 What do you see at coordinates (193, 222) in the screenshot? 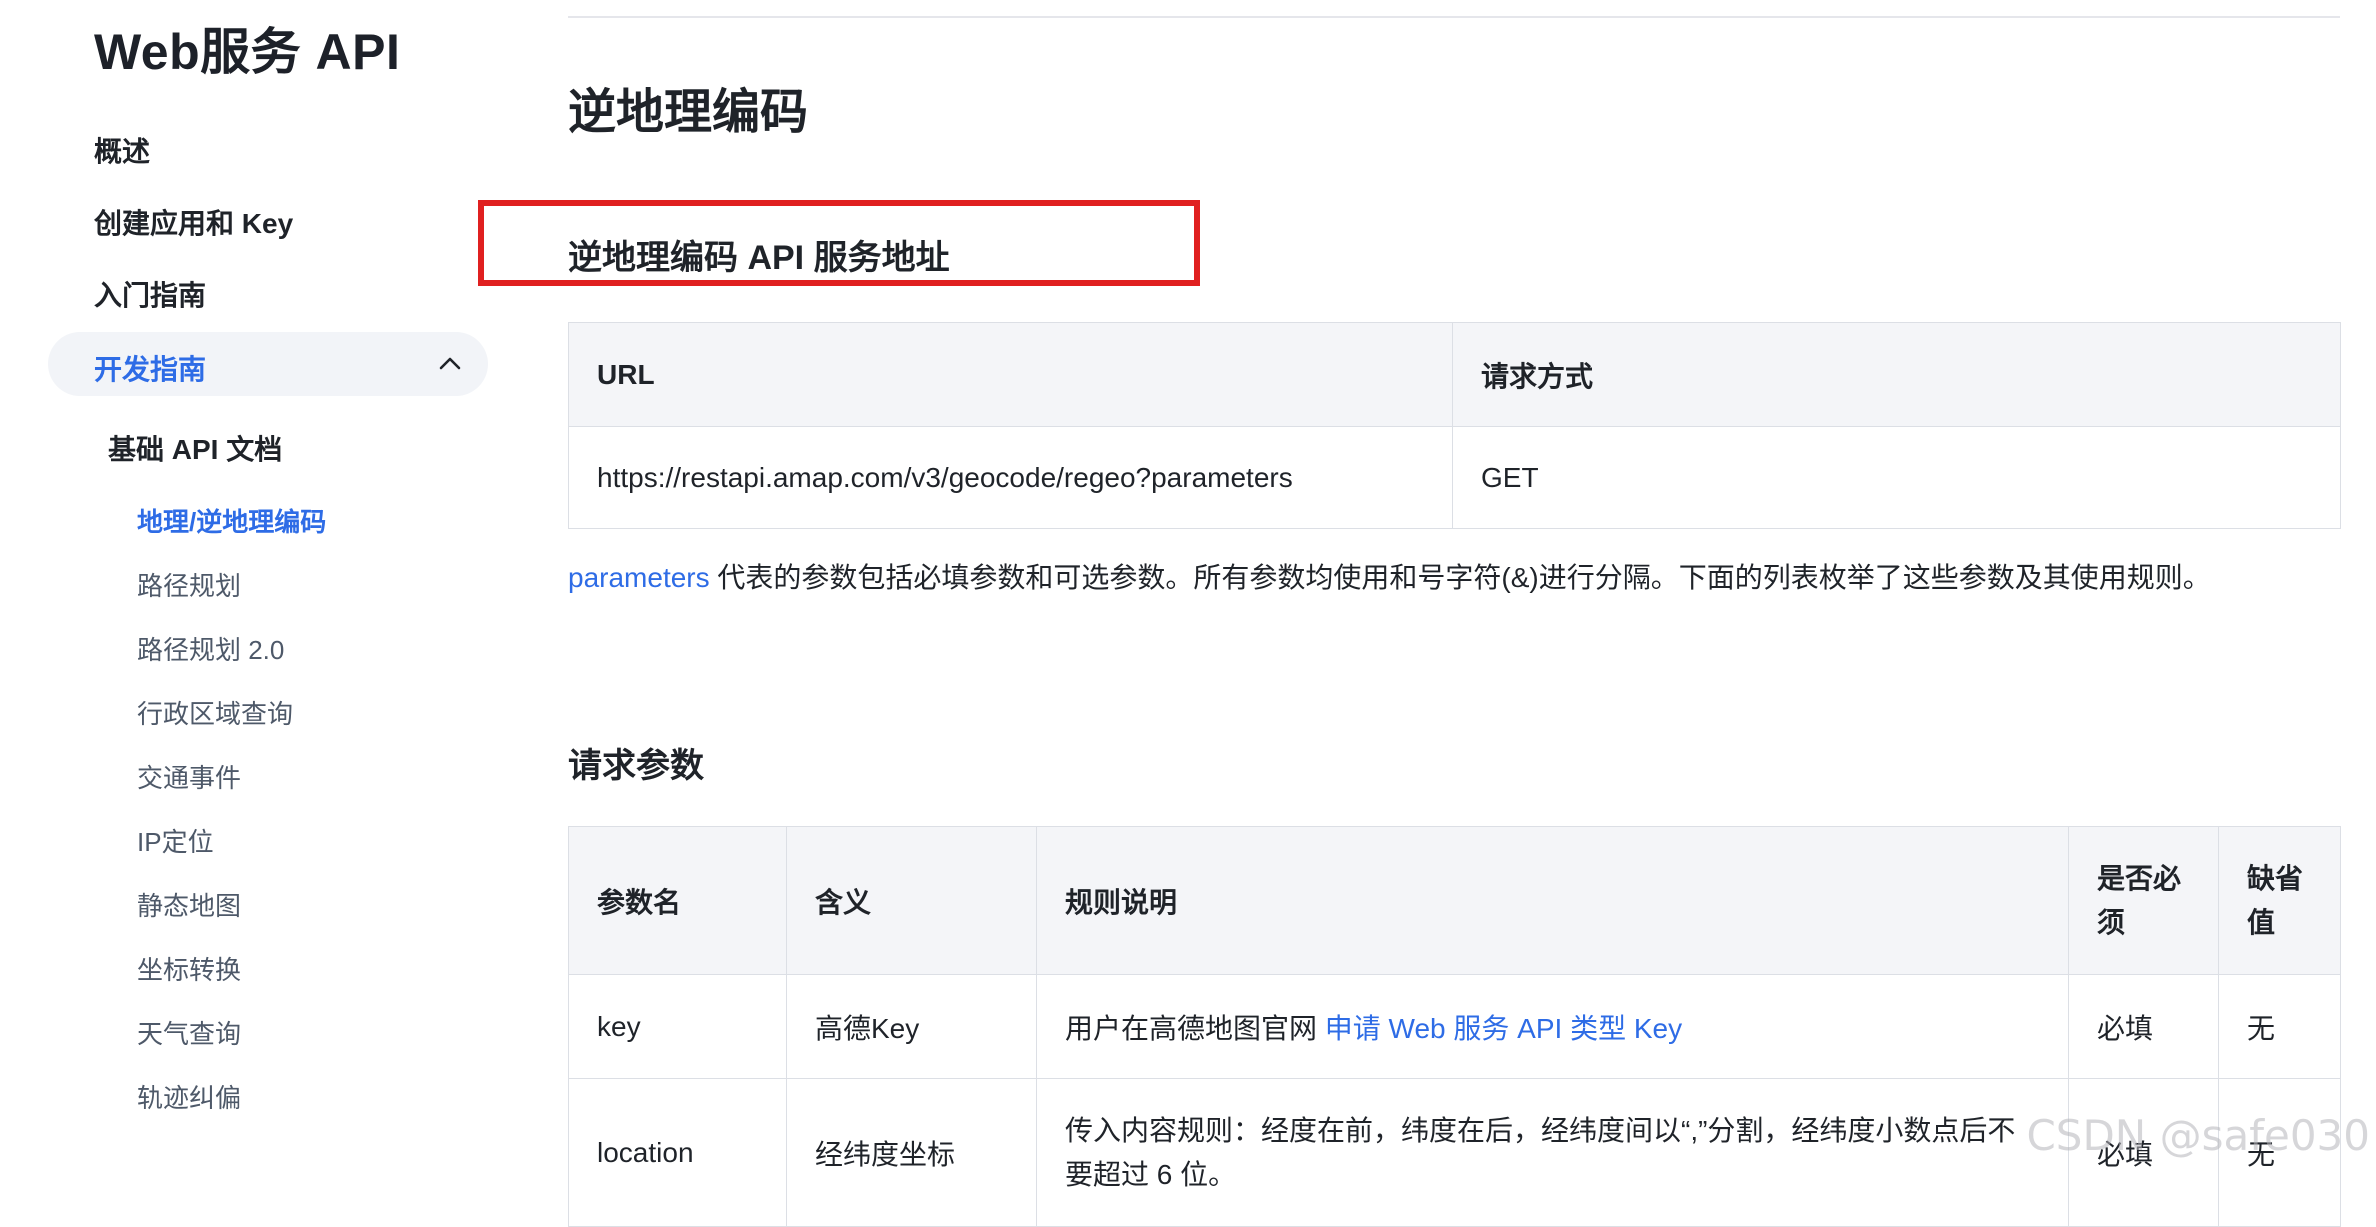
I see `sidebar-item-create-app-key: 创建应用和 Key` at bounding box center [193, 222].